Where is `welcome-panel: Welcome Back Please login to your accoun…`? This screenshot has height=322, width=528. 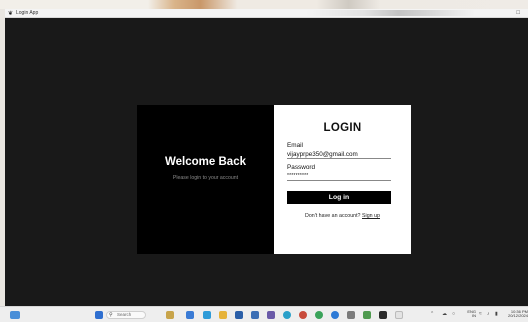
welcome-panel: Welcome Back Please login to your accoun… is located at coordinates (205, 179).